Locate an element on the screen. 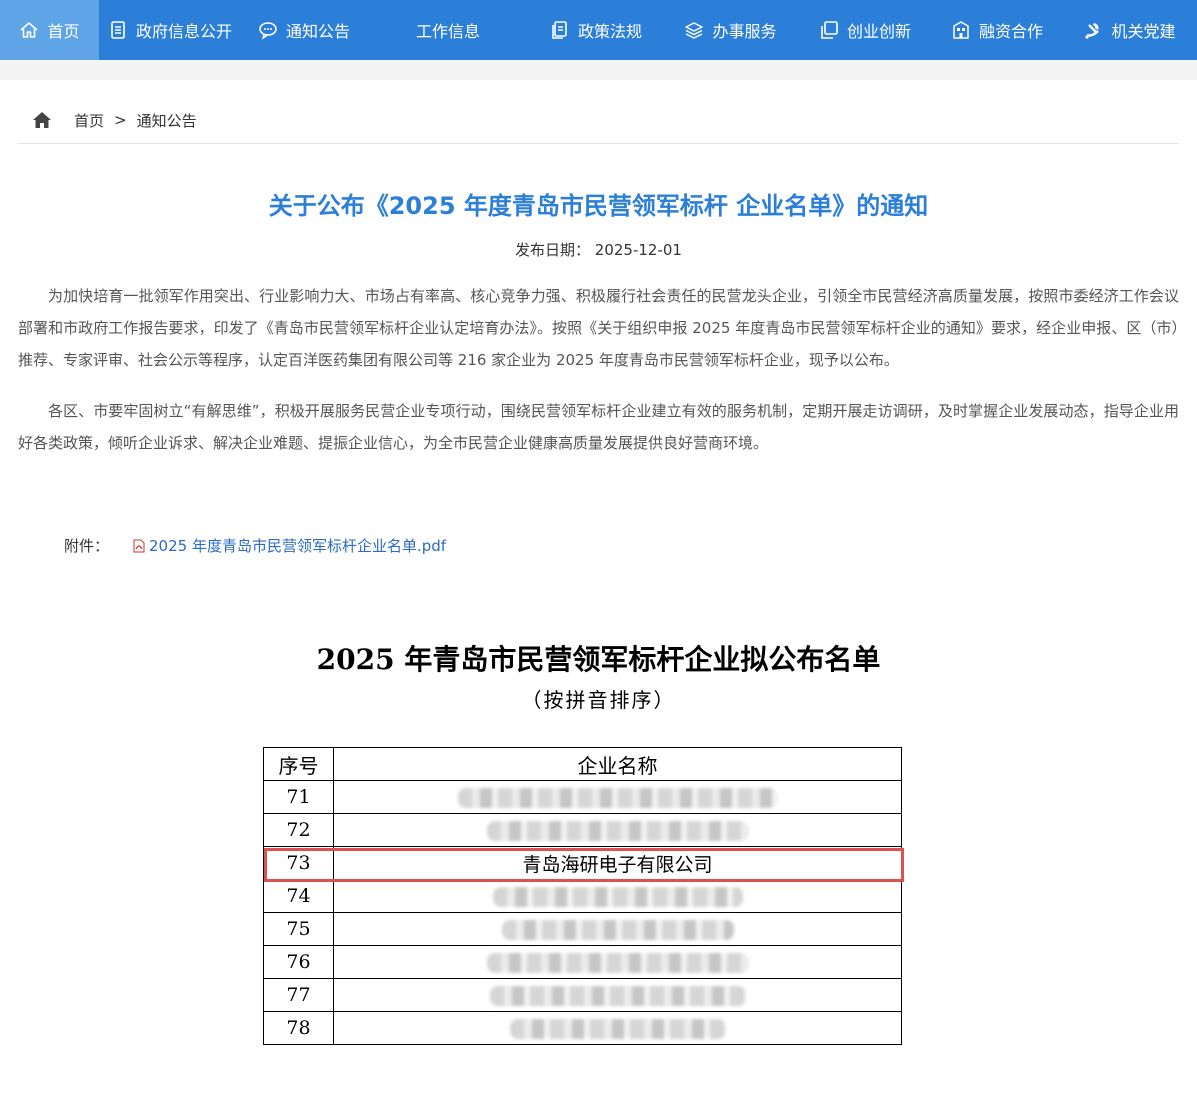 Image resolution: width=1197 pixels, height=1102 pixels. nav-item-label: 融资合作 is located at coordinates (1010, 31).